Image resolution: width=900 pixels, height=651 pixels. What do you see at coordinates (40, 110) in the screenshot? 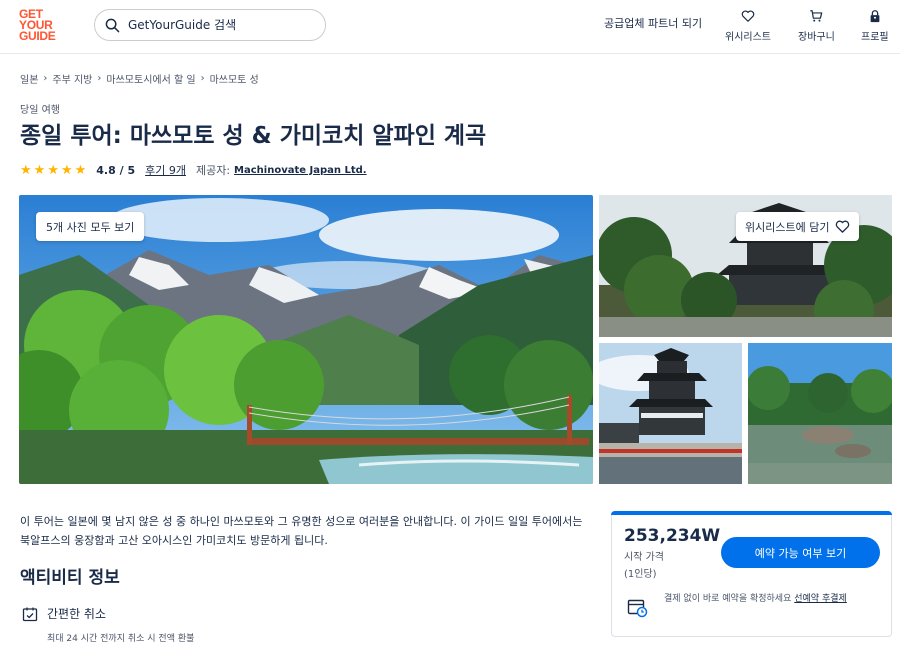
I see `activity-category: 당일 여행` at bounding box center [40, 110].